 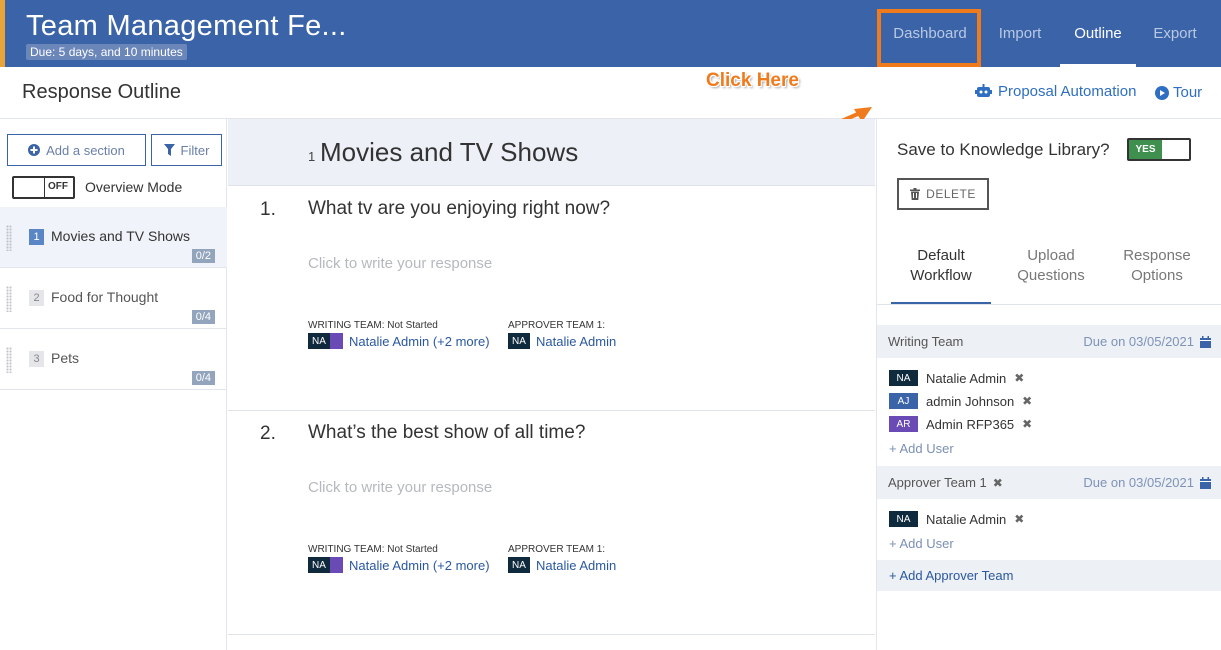 I want to click on approver-team-due: Due on 03/05/2021, so click(x=1147, y=482).